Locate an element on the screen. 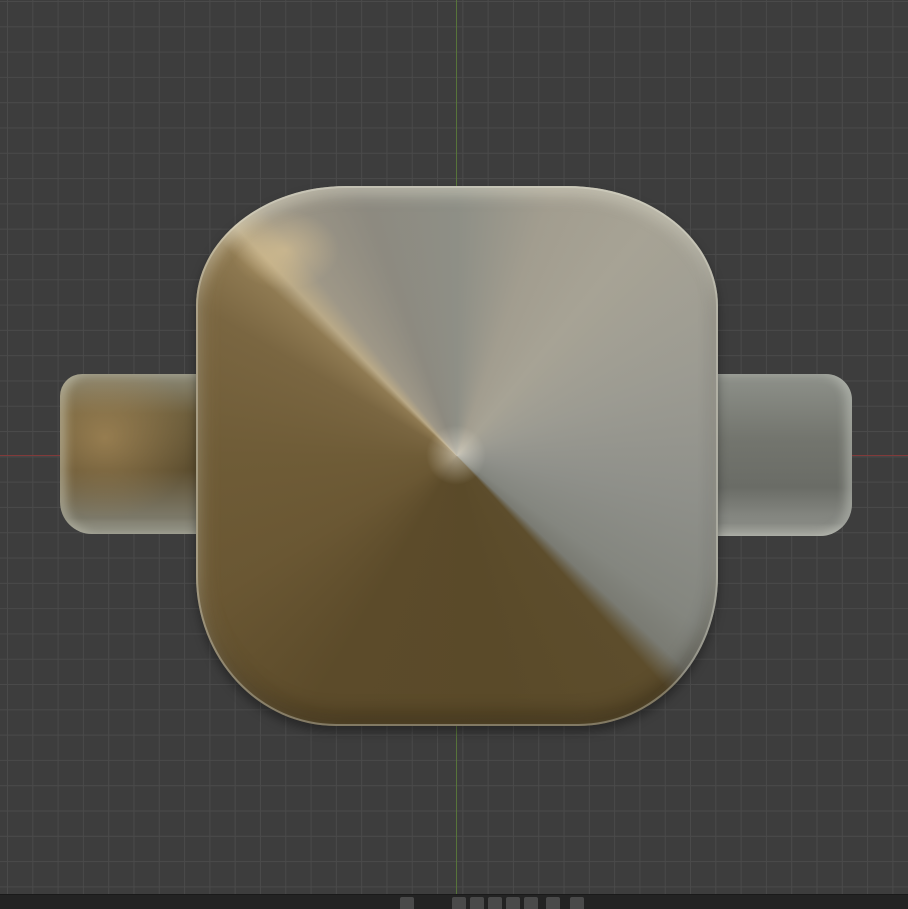 This screenshot has width=908, height=909. bottom-toolbar is located at coordinates (454, 901).